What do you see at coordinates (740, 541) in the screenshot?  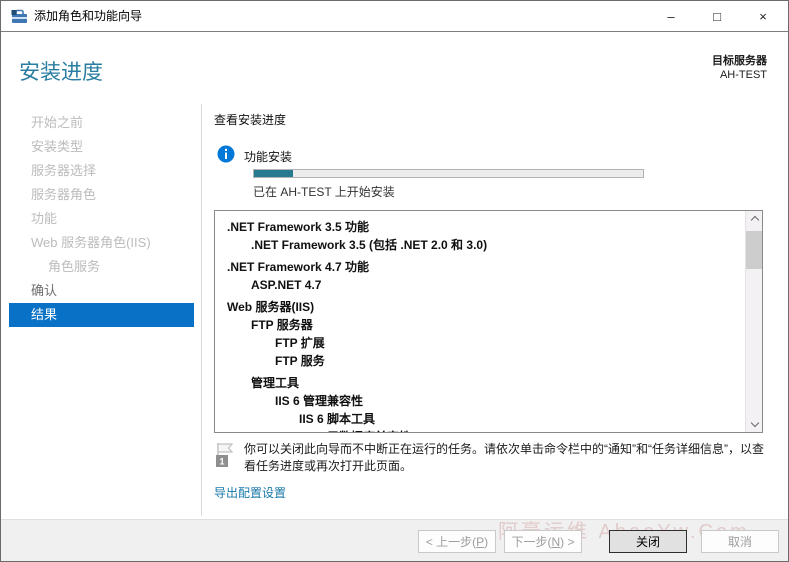 I see `cancel-button: 取消` at bounding box center [740, 541].